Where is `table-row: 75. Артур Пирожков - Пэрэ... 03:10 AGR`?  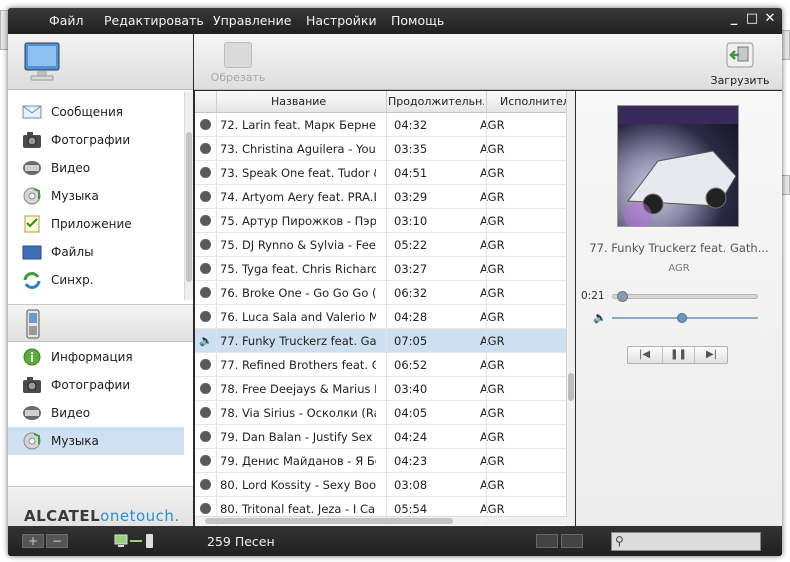
table-row: 75. Артур Пирожков - Пэрэ... 03:10 AGR is located at coordinates (380, 221).